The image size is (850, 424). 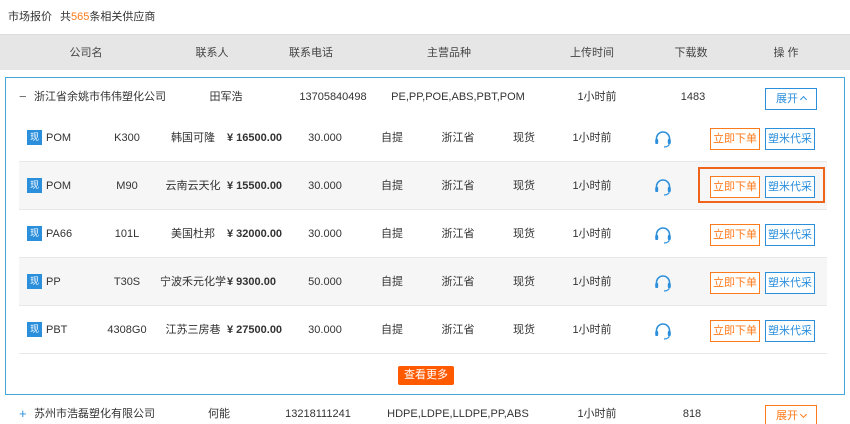 I want to click on col-company: 公司名, so click(x=86, y=53).